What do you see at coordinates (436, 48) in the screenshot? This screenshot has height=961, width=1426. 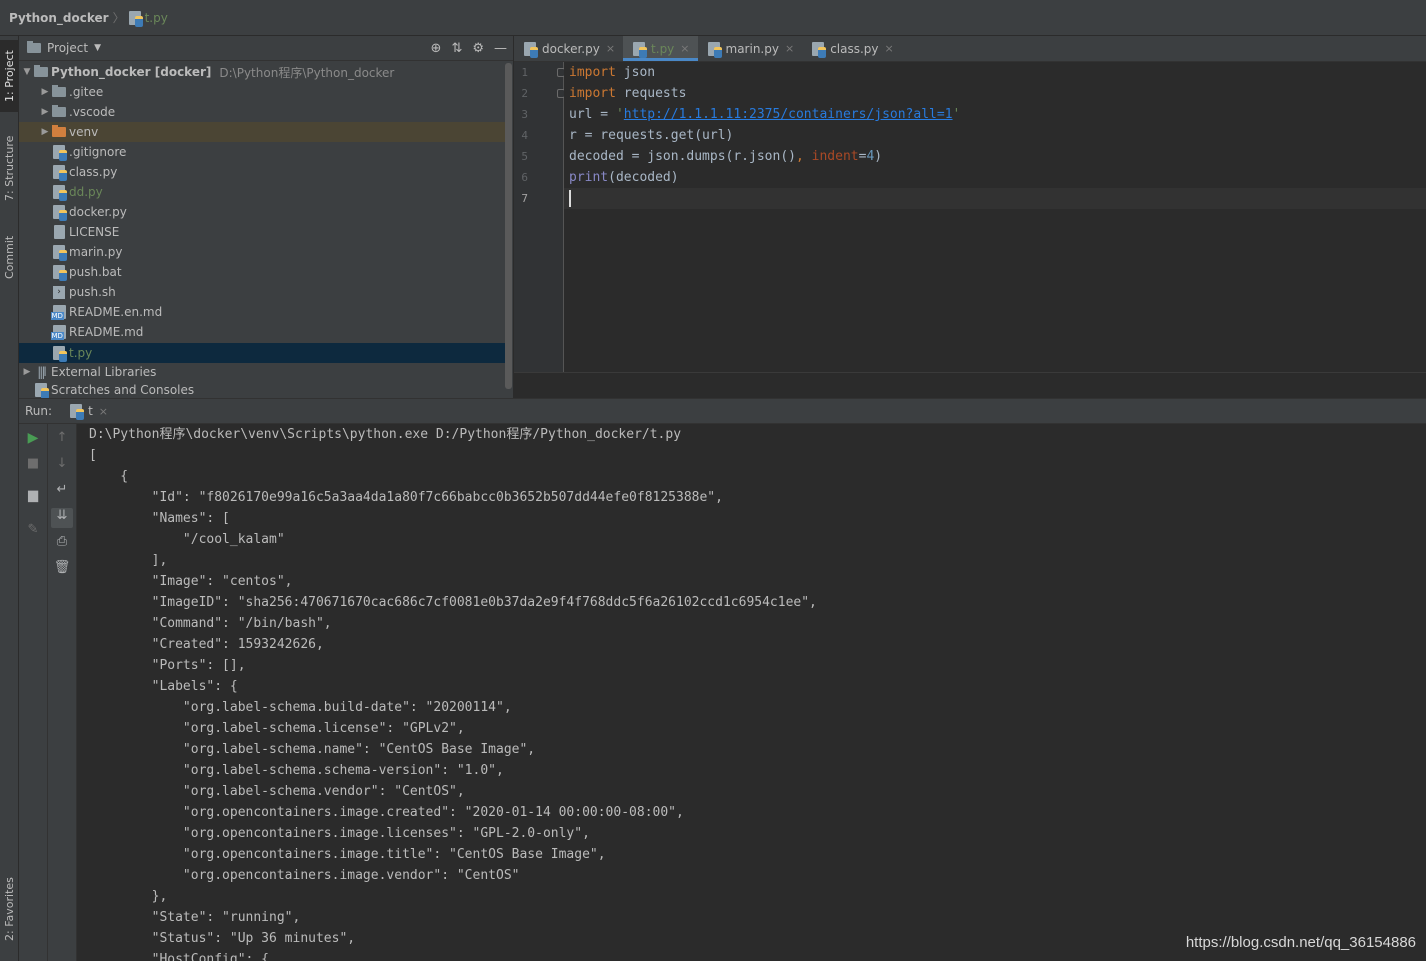 I see `locate-icon: ⊕` at bounding box center [436, 48].